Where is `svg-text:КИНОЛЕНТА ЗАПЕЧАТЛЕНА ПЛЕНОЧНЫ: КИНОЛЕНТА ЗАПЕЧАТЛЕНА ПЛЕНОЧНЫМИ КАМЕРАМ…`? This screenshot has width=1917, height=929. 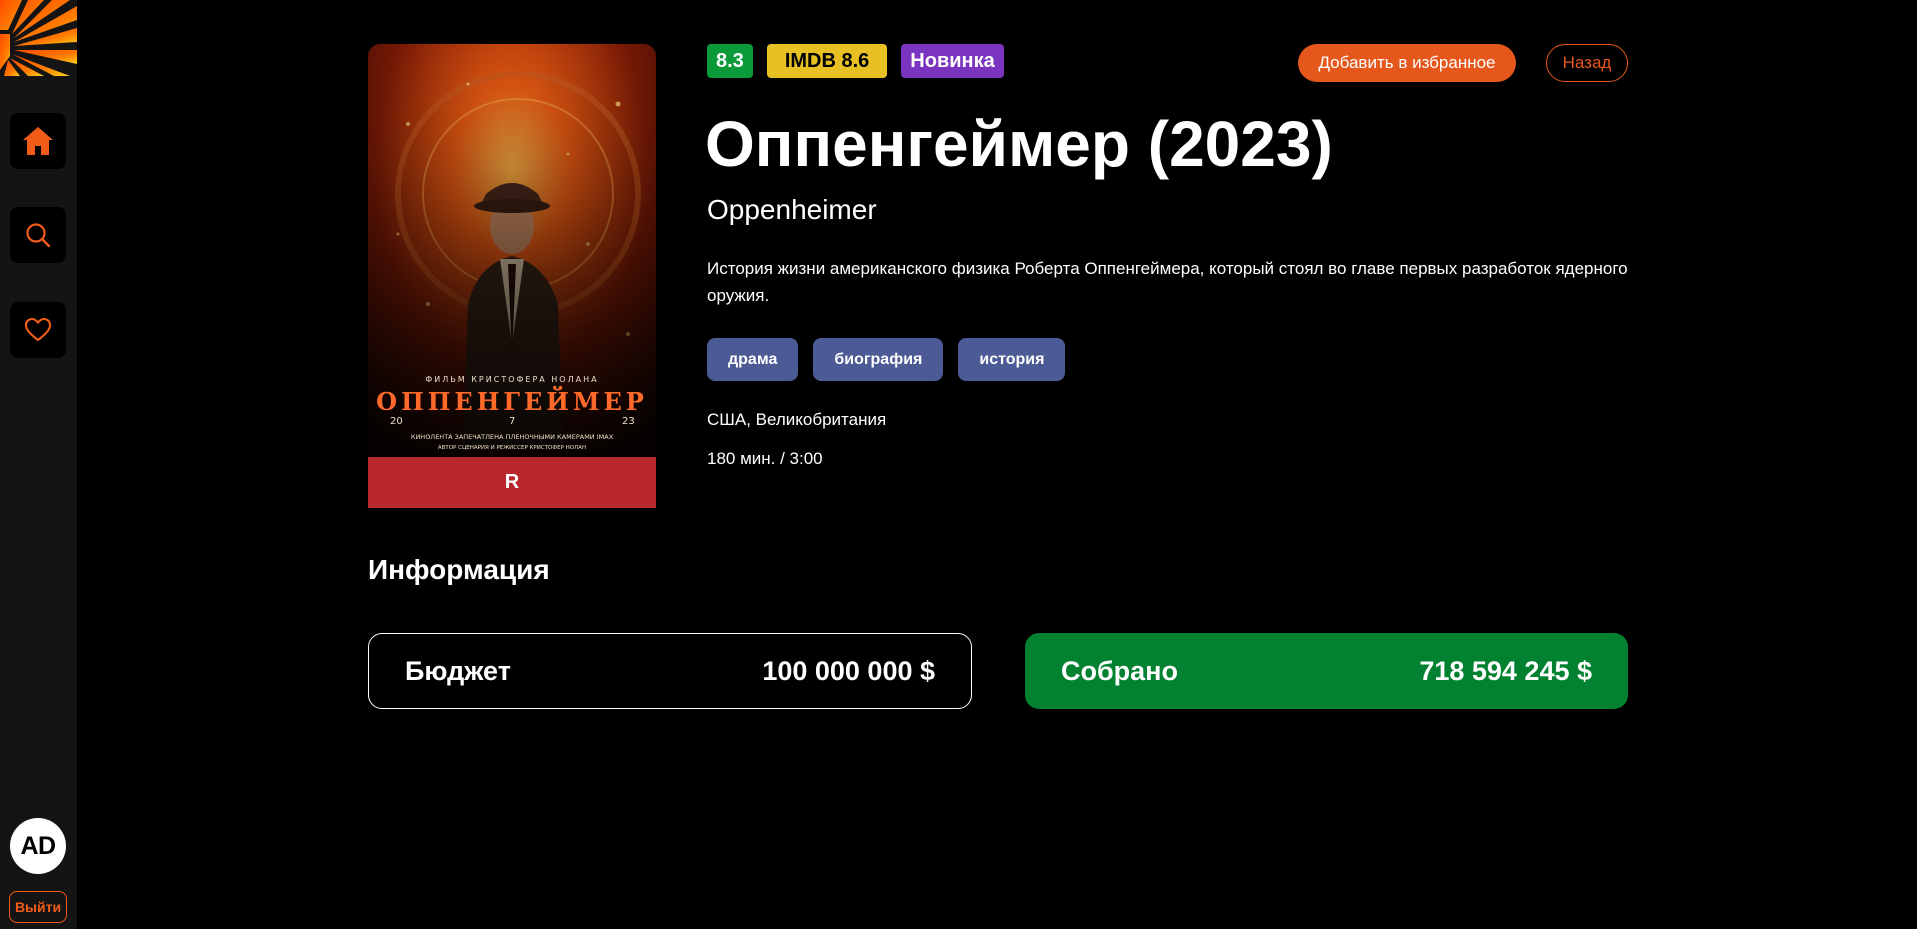 svg-text:КИНОЛЕНТА ЗАПЕЧАТЛЕНА ПЛЕНОЧНЫ: КИНОЛЕНТА ЗАПЕЧАТЛЕНА ПЛЕНОЧНЫМИ КАМЕРАМ… is located at coordinates (512, 437).